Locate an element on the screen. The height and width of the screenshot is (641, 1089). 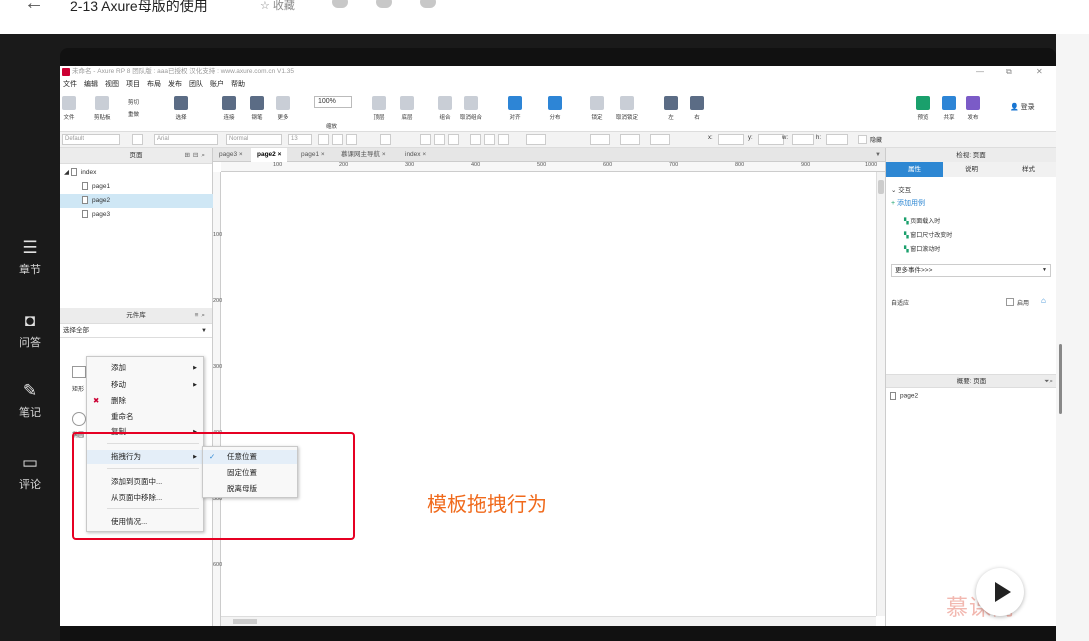
size-select: 13 is located at coordinates (300, 139).